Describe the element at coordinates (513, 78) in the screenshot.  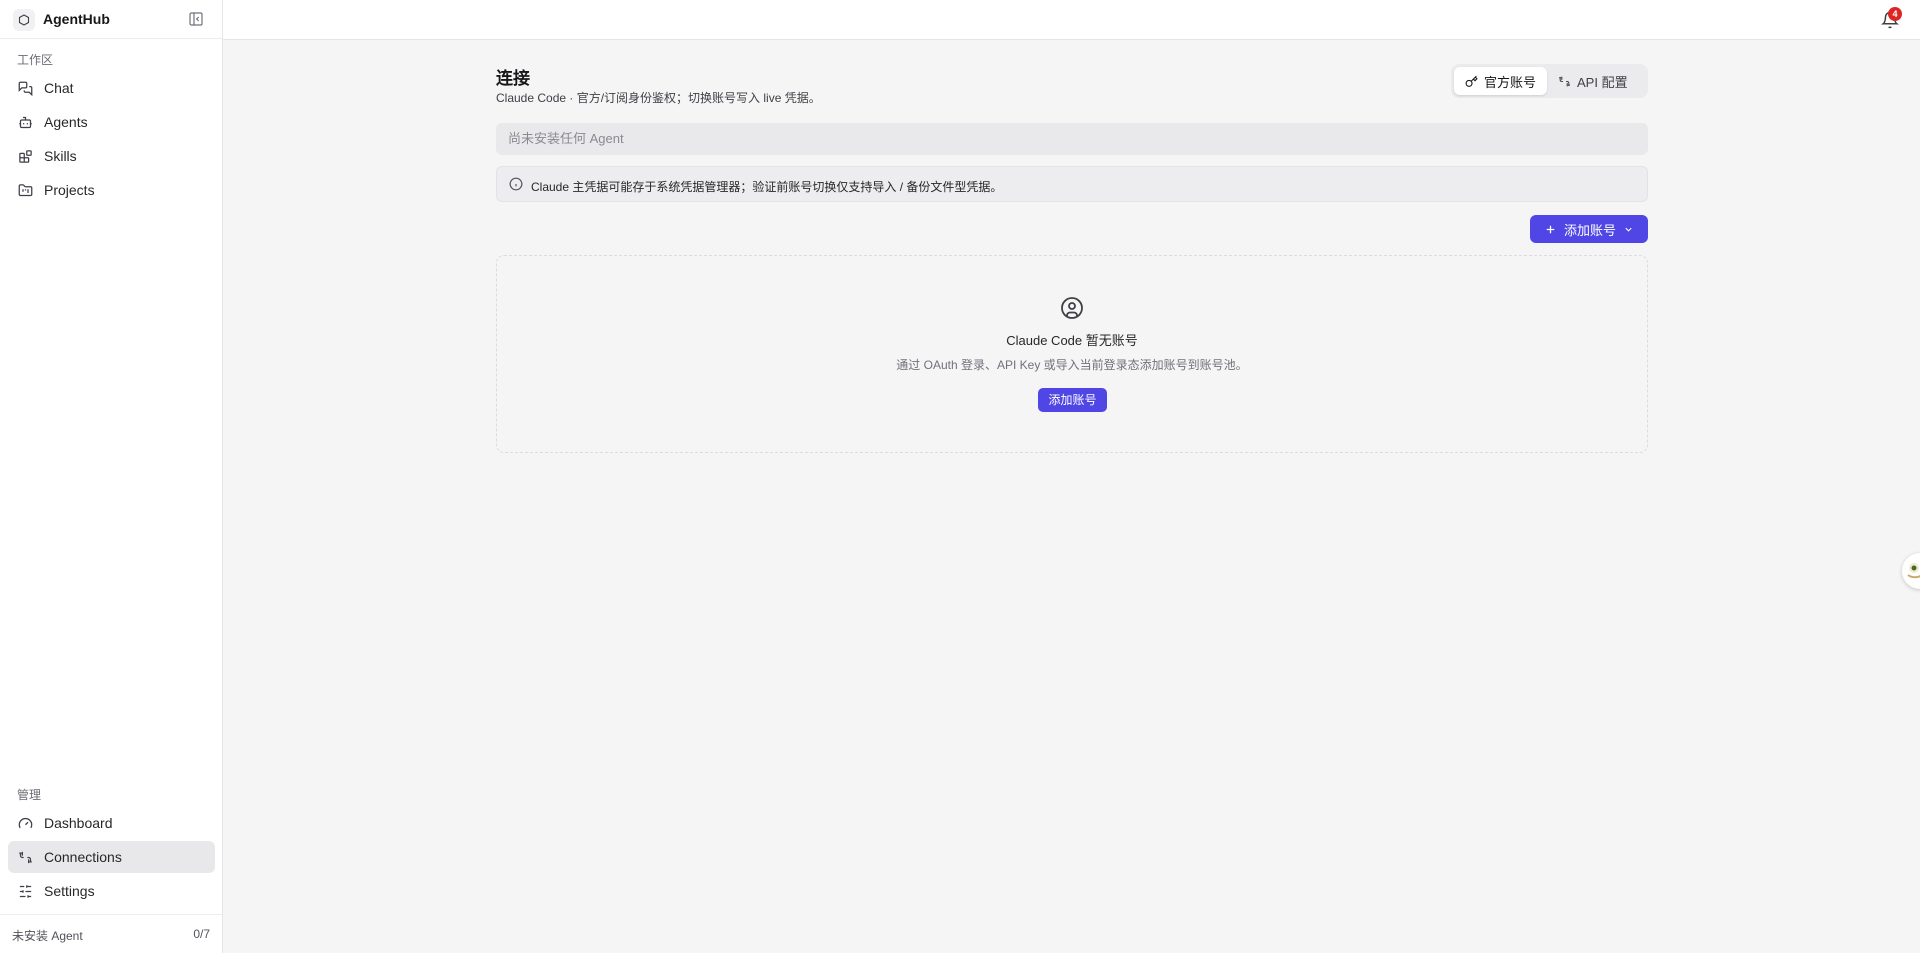
I see `page-title: 连接` at that location.